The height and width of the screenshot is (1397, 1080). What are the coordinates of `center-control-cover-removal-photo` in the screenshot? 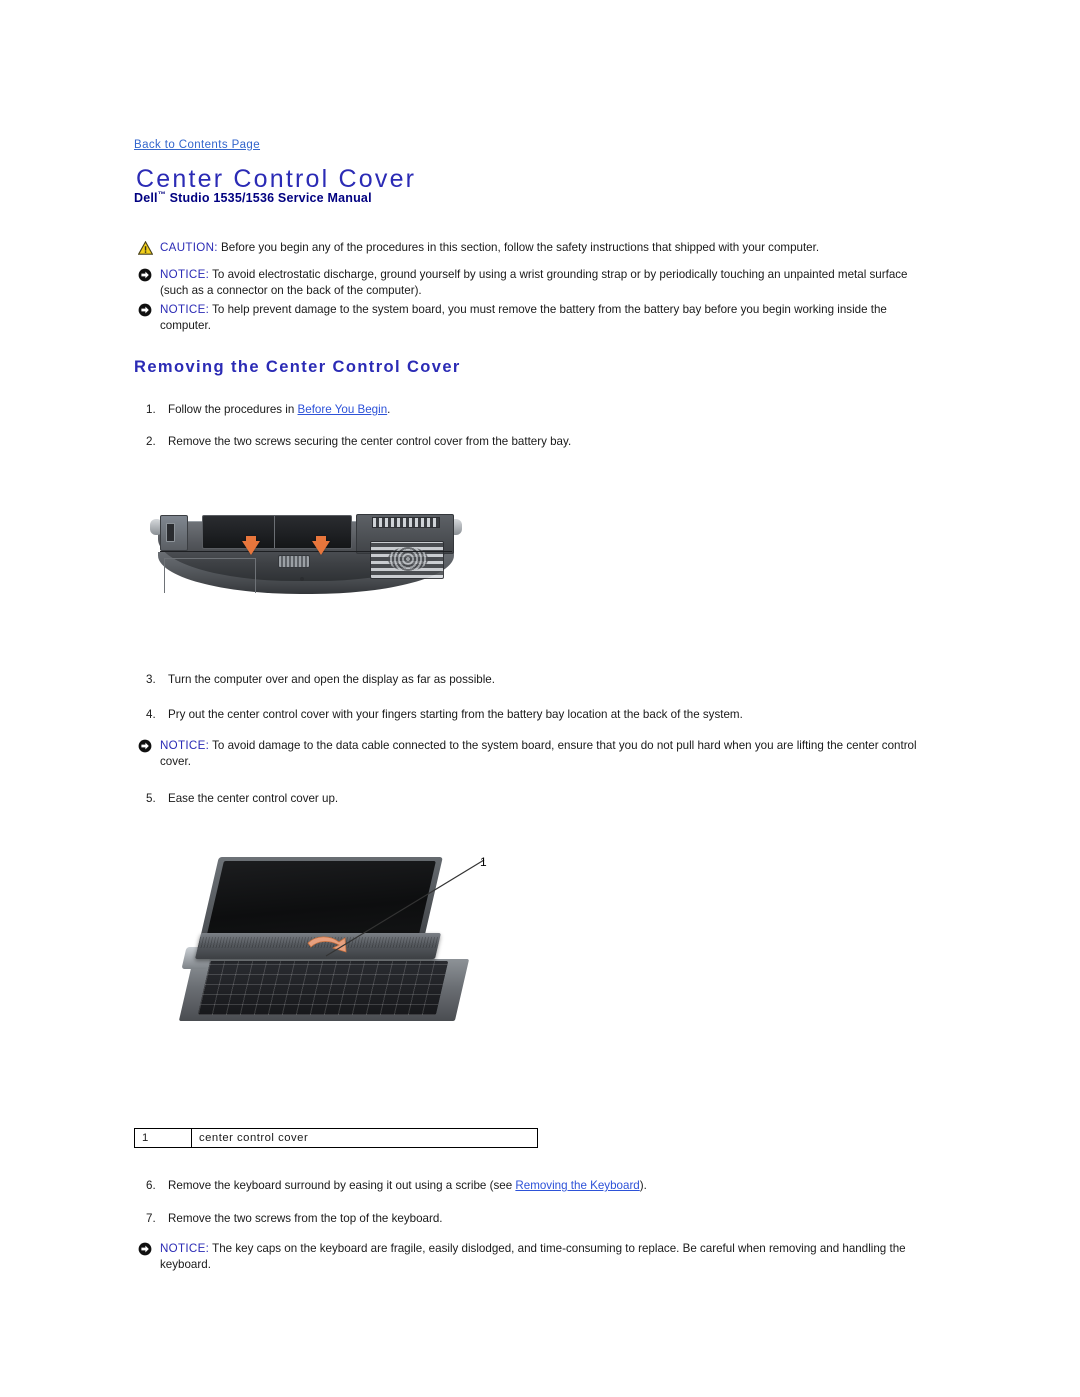 It's located at (338, 952).